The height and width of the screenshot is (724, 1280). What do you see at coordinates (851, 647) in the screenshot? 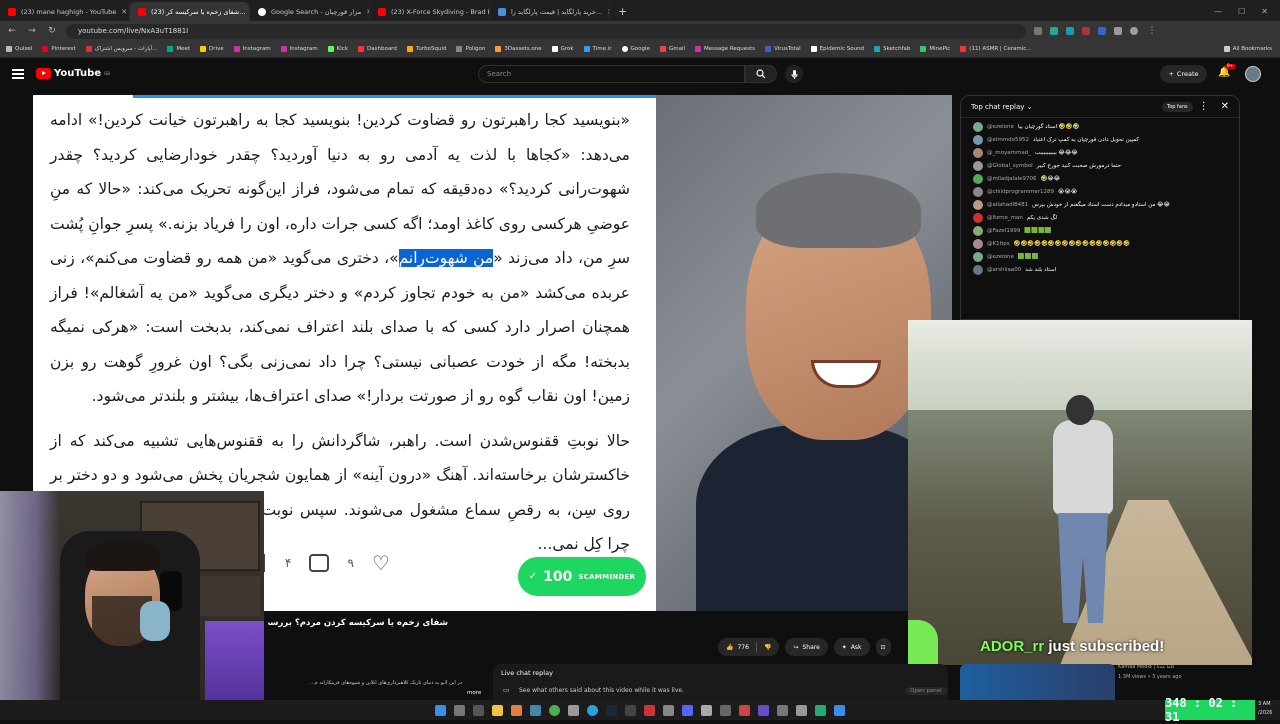
I see `ask-button: ✦ Ask` at bounding box center [851, 647].